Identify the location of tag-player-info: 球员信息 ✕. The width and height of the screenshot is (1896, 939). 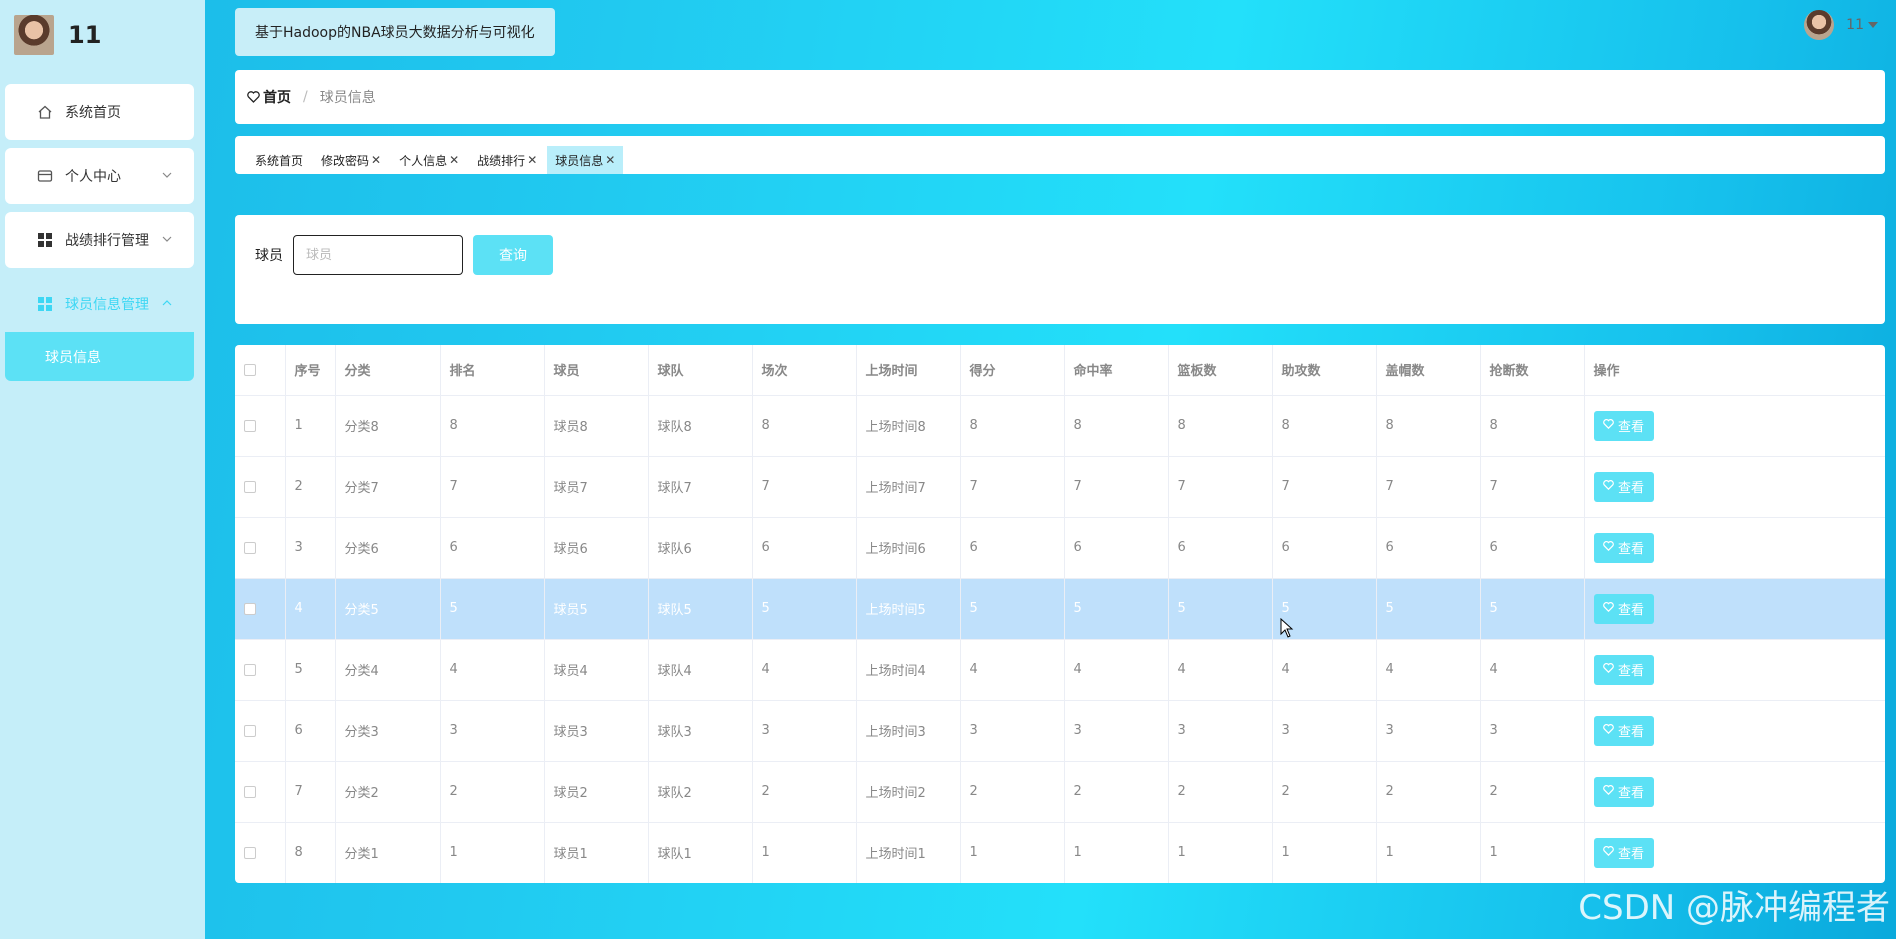
(585, 160).